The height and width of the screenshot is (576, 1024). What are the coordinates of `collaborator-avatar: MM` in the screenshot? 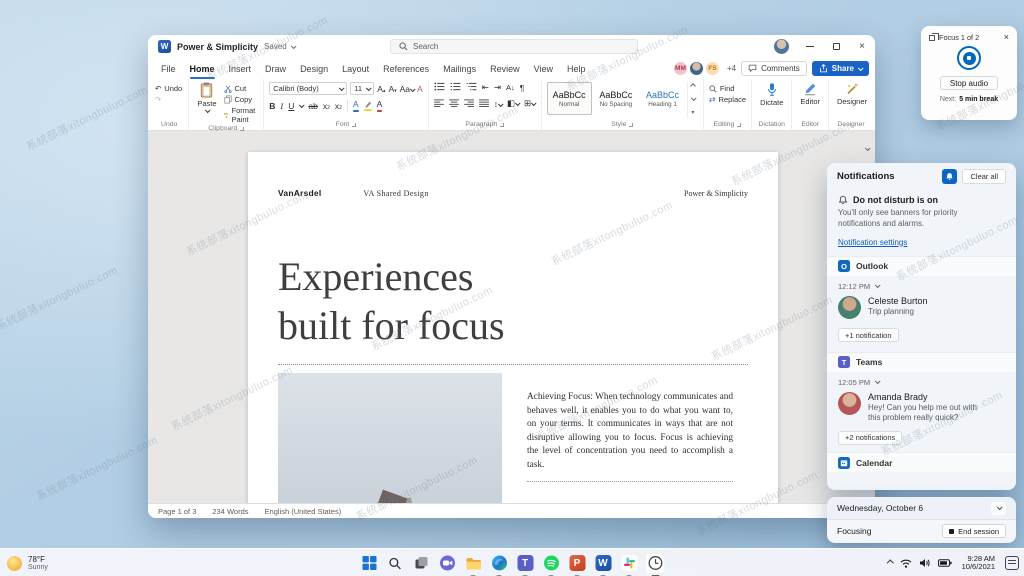 It's located at (680, 68).